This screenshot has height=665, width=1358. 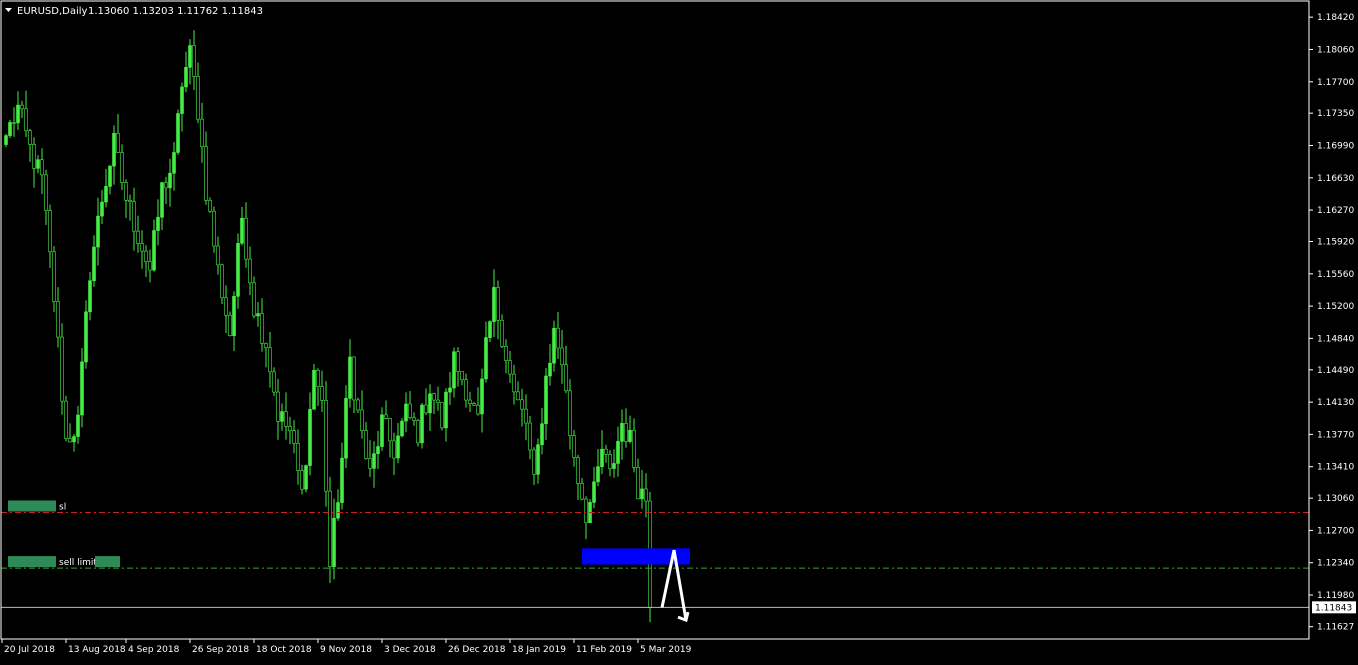 I want to click on sl-label-box, so click(x=32, y=506).